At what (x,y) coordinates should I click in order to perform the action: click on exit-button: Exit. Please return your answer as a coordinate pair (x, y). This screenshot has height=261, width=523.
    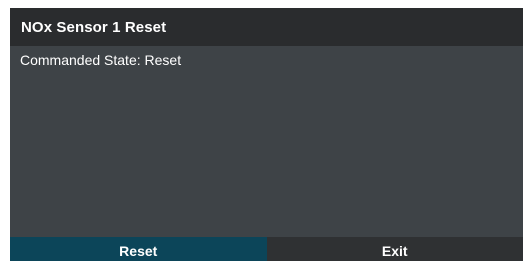
    Looking at the image, I should click on (394, 249).